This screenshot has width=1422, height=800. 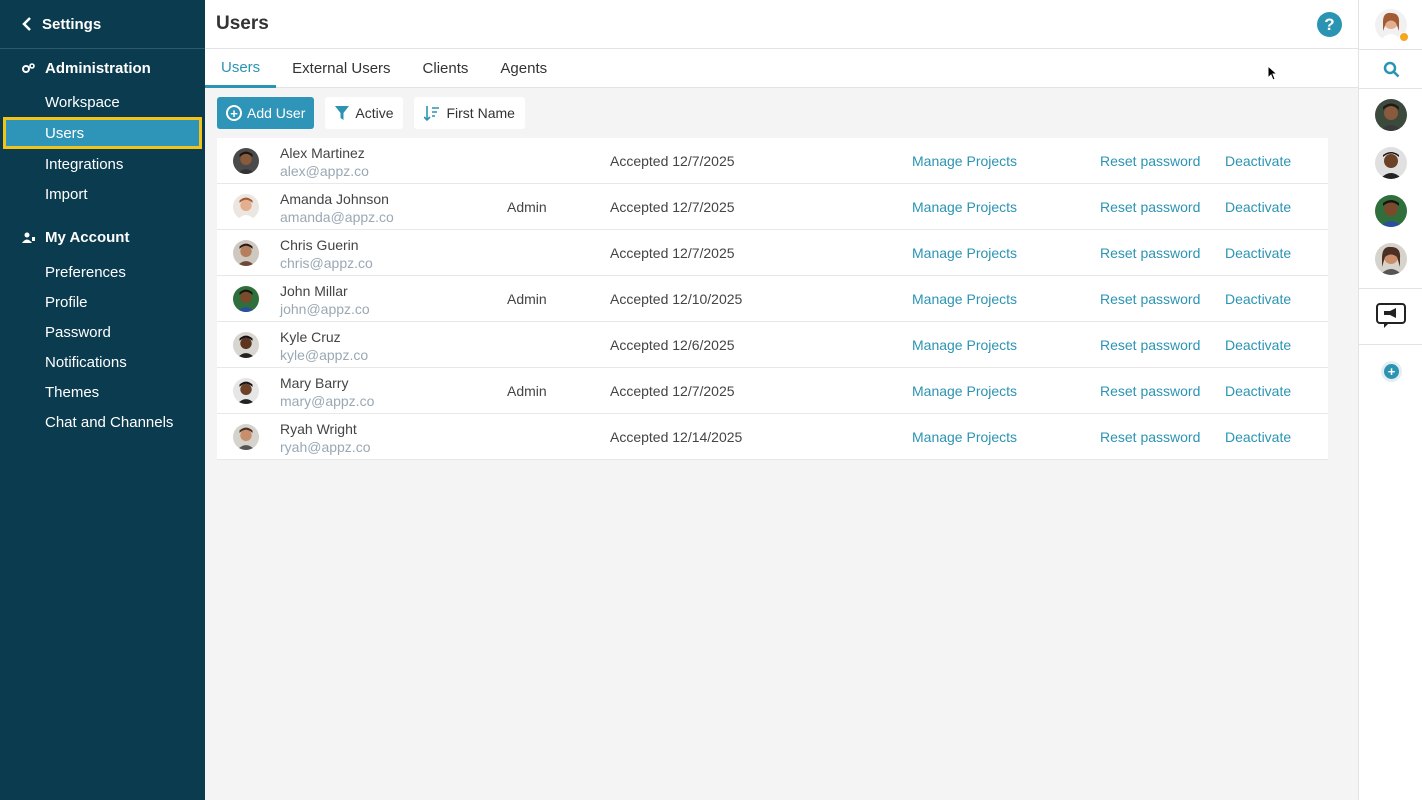 I want to click on add-user-label: Add User, so click(x=276, y=113).